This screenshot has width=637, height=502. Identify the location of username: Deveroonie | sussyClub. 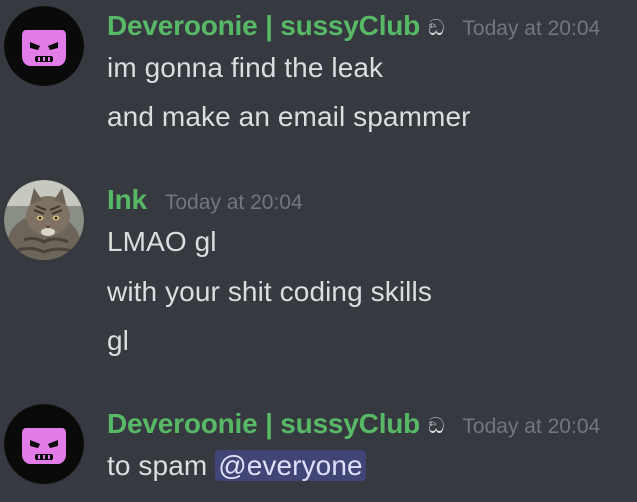
(263, 424).